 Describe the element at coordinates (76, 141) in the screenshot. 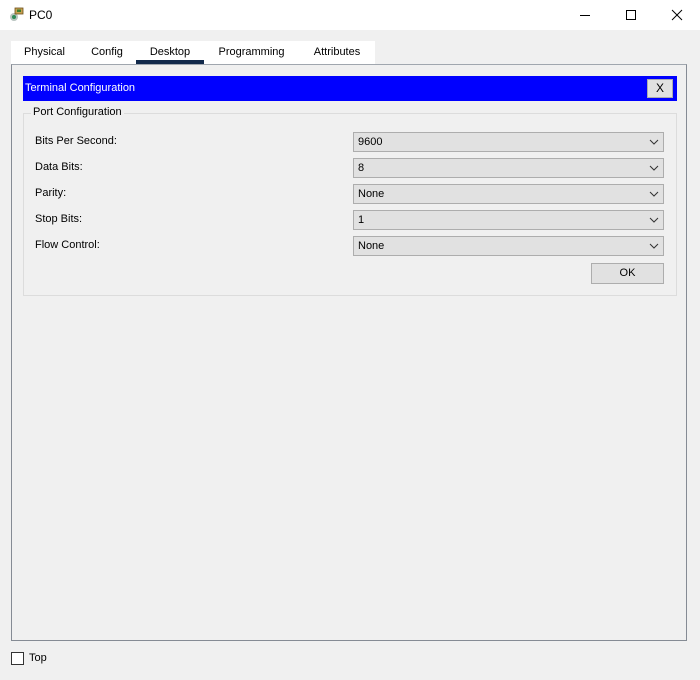

I see `bits-per-second-label: Bits Per Second:` at that location.